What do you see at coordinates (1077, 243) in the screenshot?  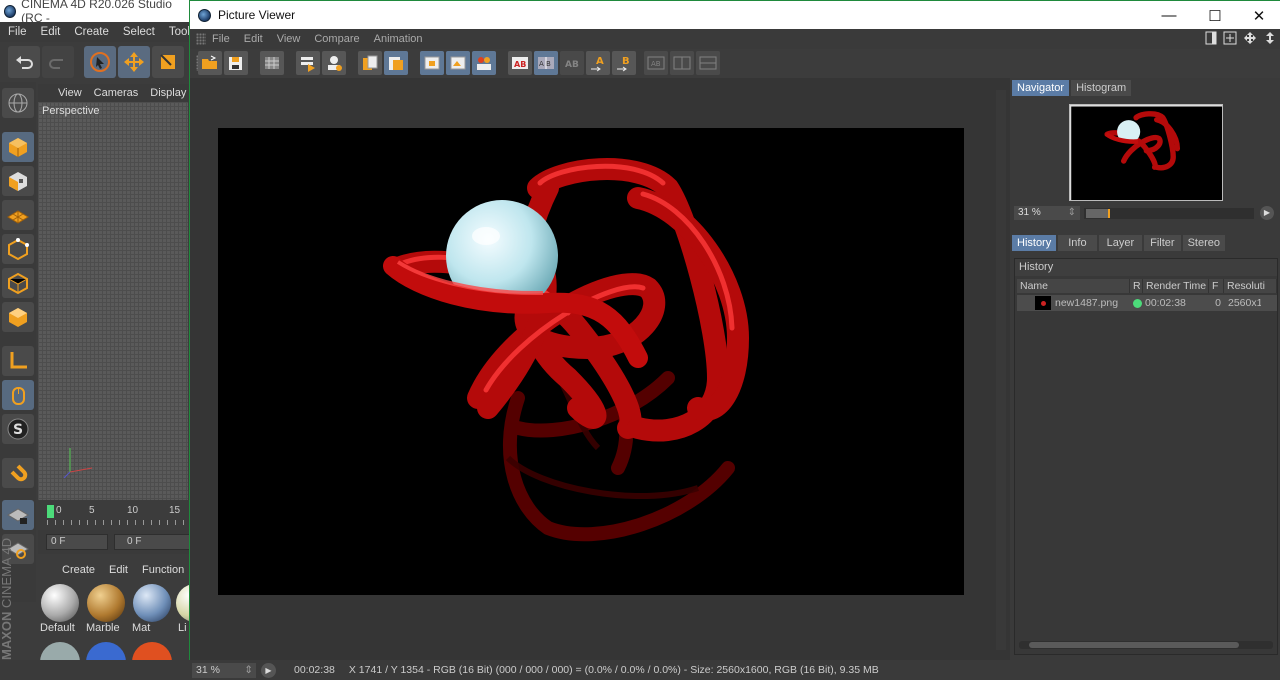 I see `tab-info: Info` at bounding box center [1077, 243].